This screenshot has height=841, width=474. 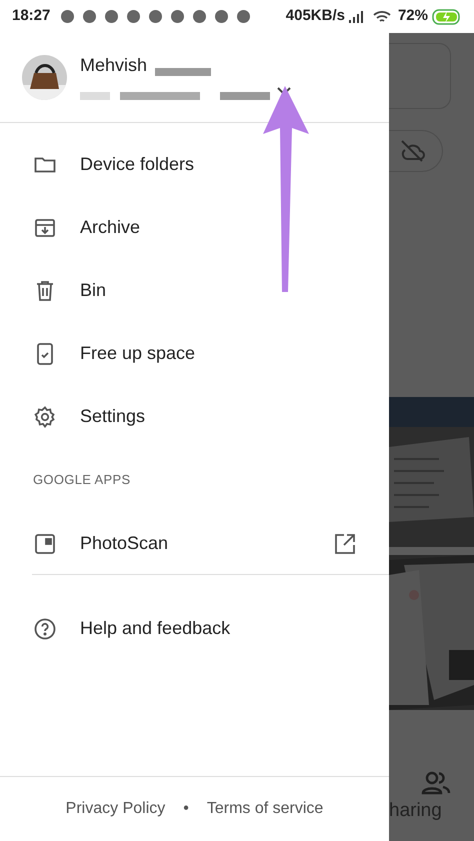 I want to click on help-icon, so click(x=45, y=628).